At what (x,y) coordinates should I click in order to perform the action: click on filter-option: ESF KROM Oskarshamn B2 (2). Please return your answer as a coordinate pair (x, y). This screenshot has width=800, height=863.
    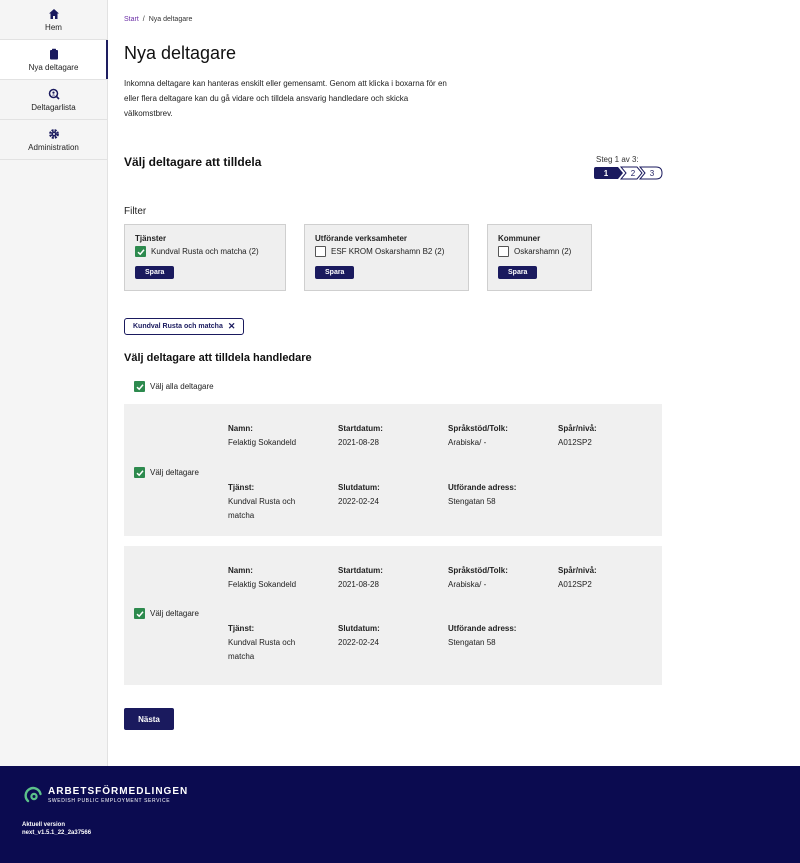
    Looking at the image, I should click on (386, 251).